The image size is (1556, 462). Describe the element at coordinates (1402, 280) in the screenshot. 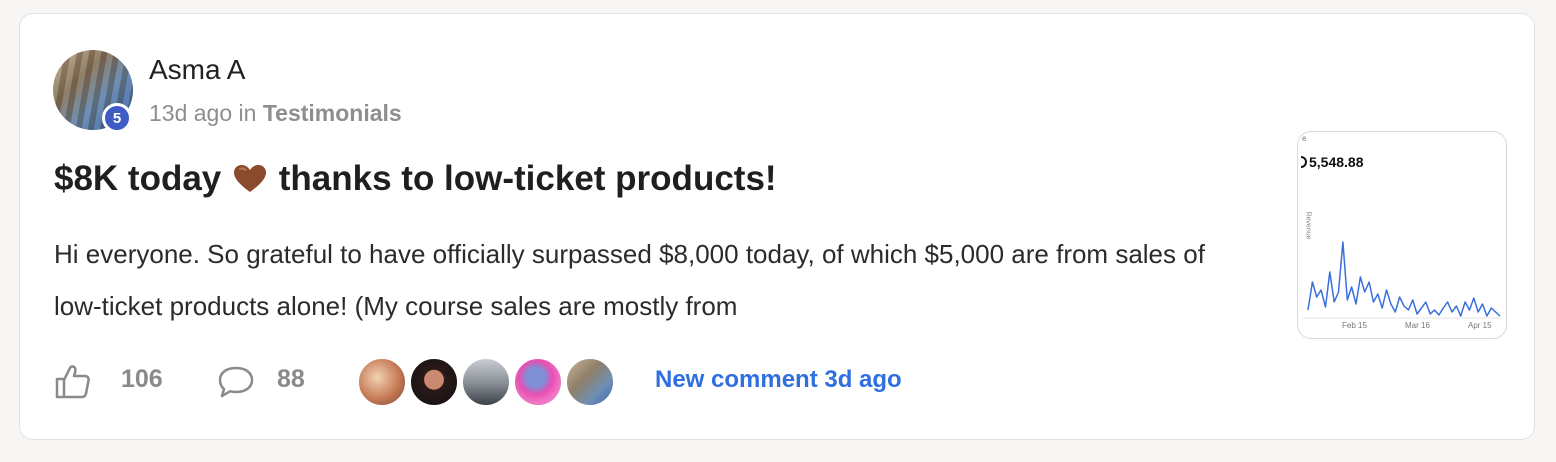

I see `revenue-sparkline` at that location.